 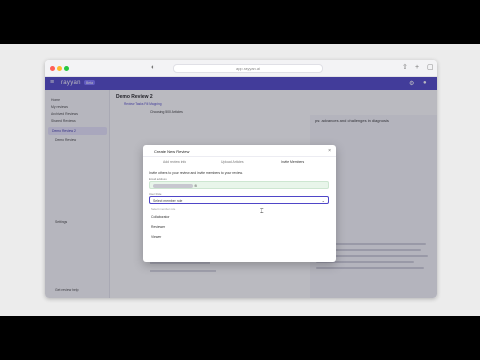 What do you see at coordinates (323, 200) in the screenshot?
I see `chevron-down-icon: ⌄` at bounding box center [323, 200].